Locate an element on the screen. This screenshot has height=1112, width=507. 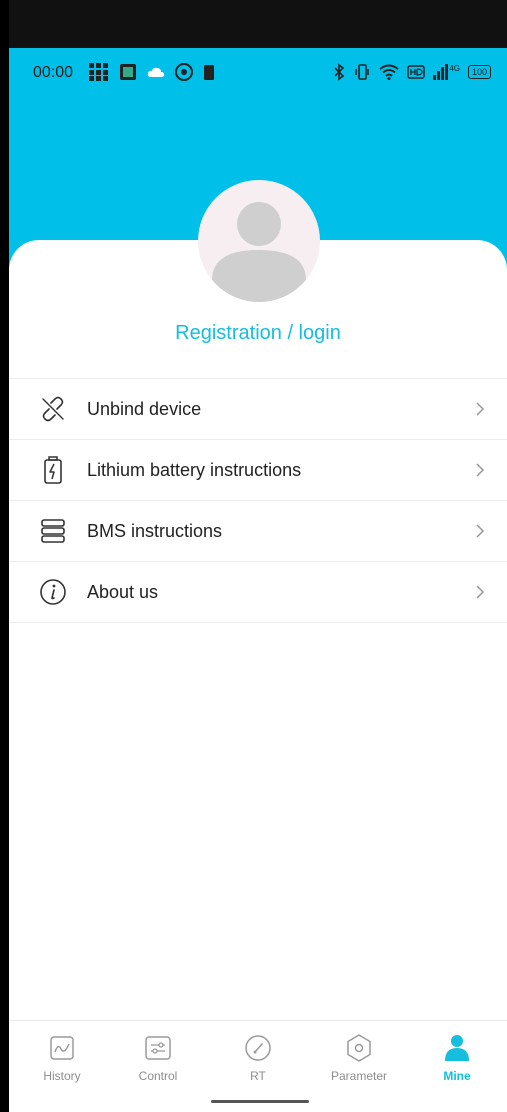
menu-item-label: About us is located at coordinates (123, 591).